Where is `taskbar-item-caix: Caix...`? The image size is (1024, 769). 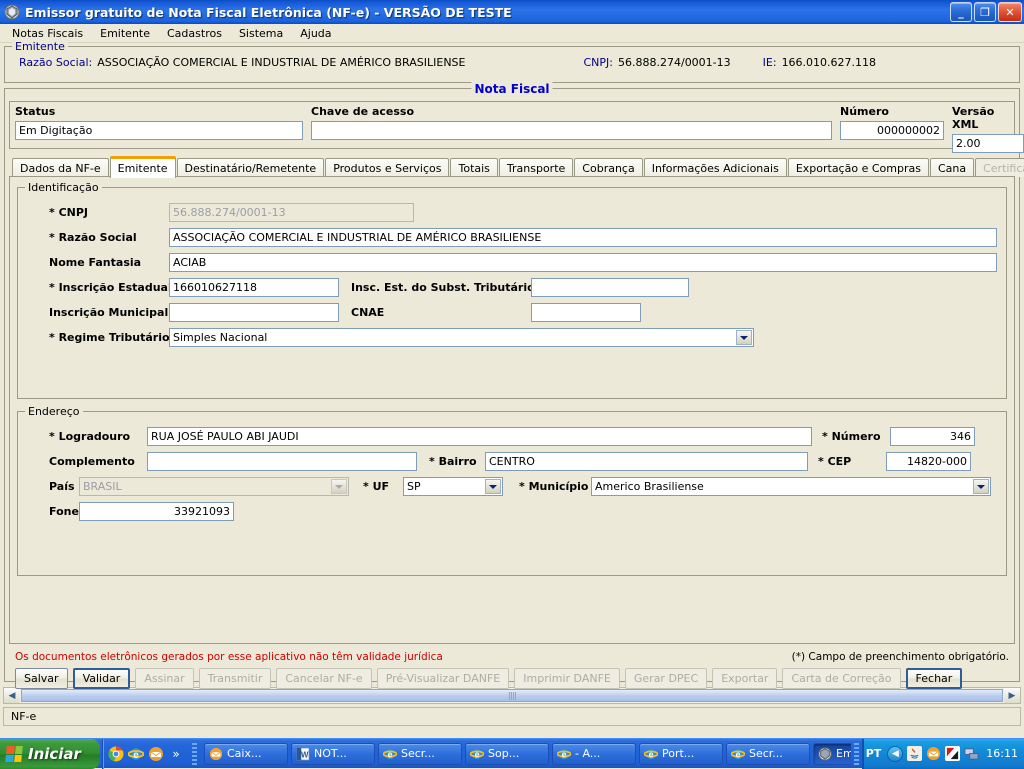 taskbar-item-caix: Caix... is located at coordinates (246, 754).